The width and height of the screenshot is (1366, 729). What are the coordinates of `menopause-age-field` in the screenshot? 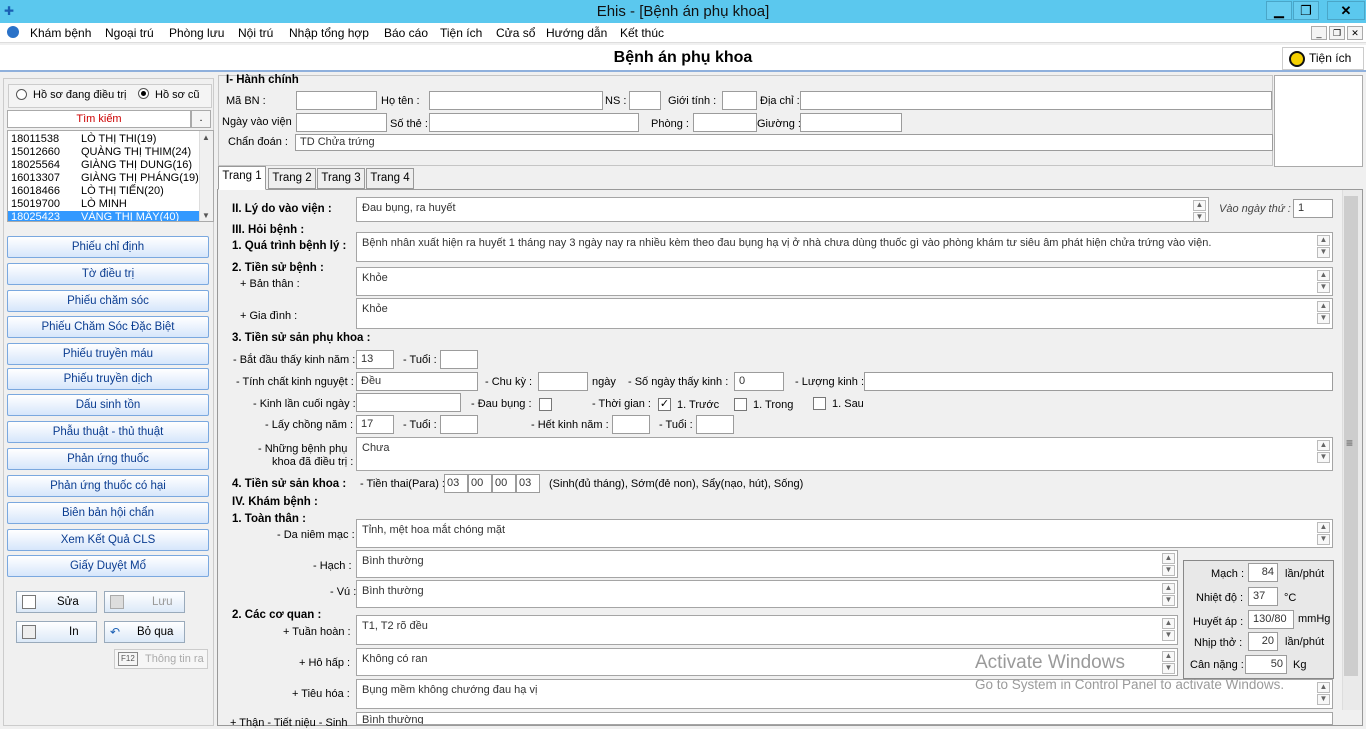 It's located at (715, 424).